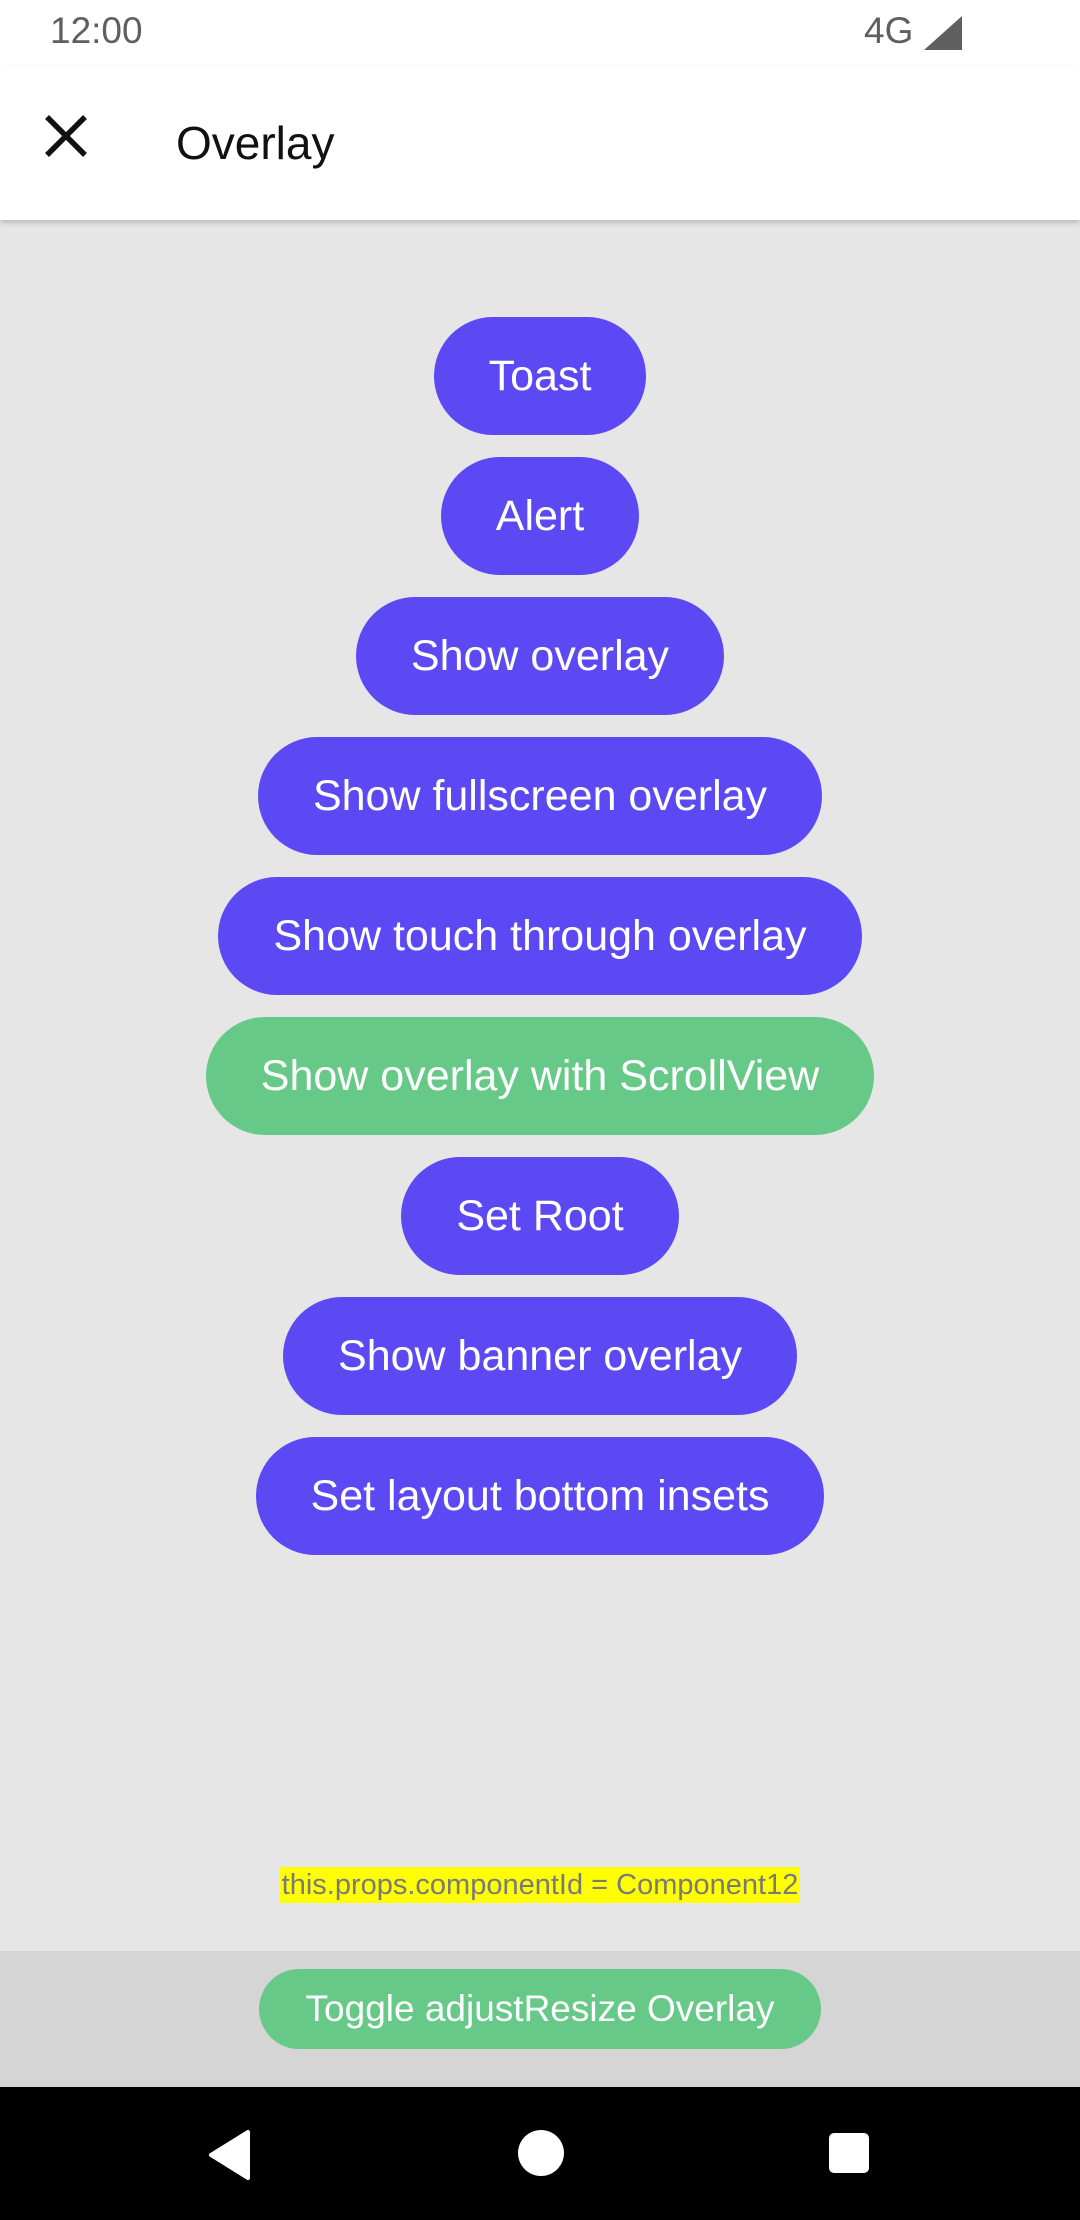 Image resolution: width=1080 pixels, height=2220 pixels. What do you see at coordinates (540, 33) in the screenshot?
I see `status-bar: 12:00 4G` at bounding box center [540, 33].